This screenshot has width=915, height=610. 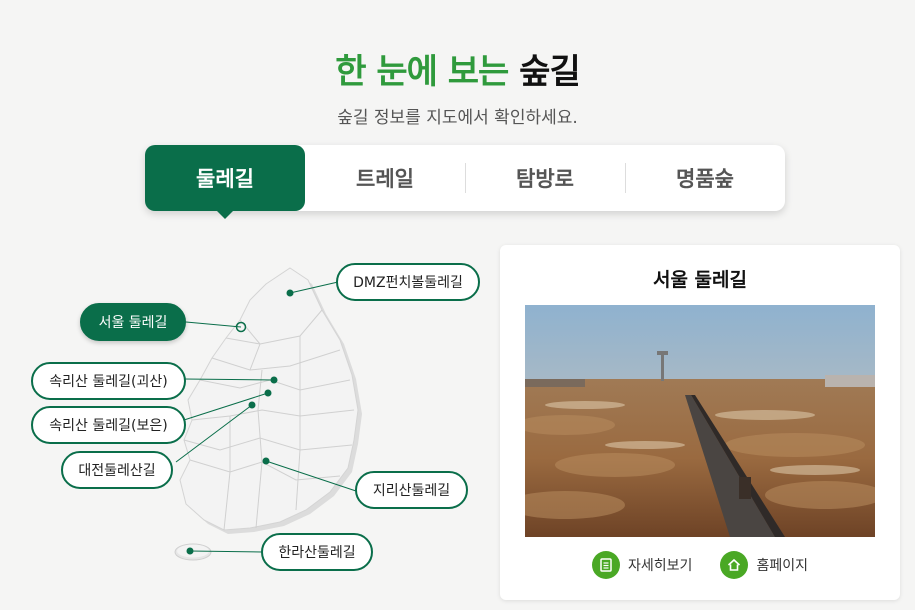 What do you see at coordinates (385, 178) in the screenshot?
I see `tab-trail: 트레일` at bounding box center [385, 178].